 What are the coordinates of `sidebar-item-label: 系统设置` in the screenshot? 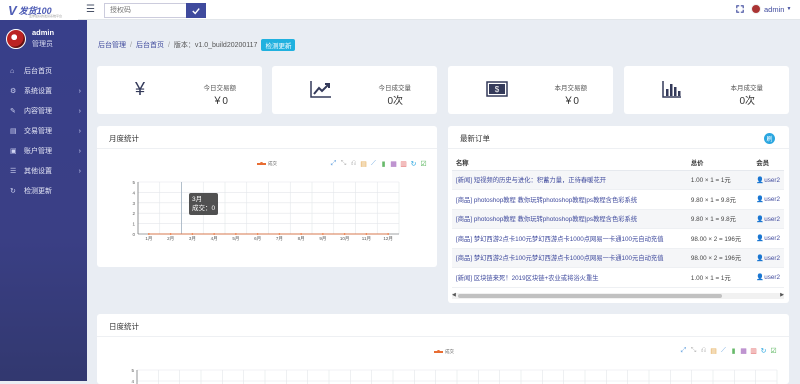 It's located at (38, 91).